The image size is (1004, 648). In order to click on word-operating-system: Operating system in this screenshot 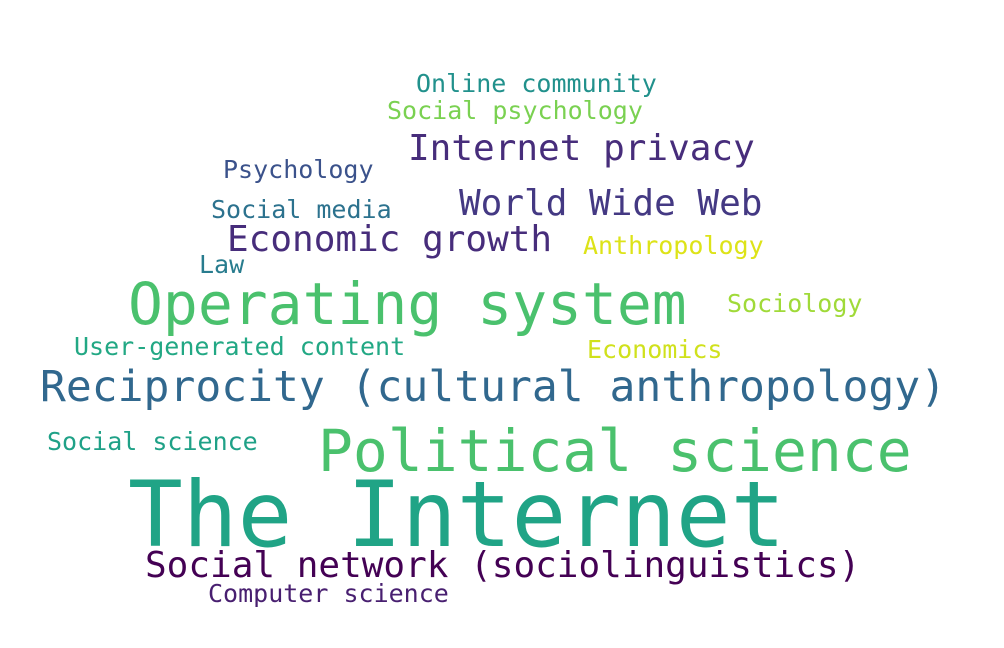, I will do `click(407, 304)`.